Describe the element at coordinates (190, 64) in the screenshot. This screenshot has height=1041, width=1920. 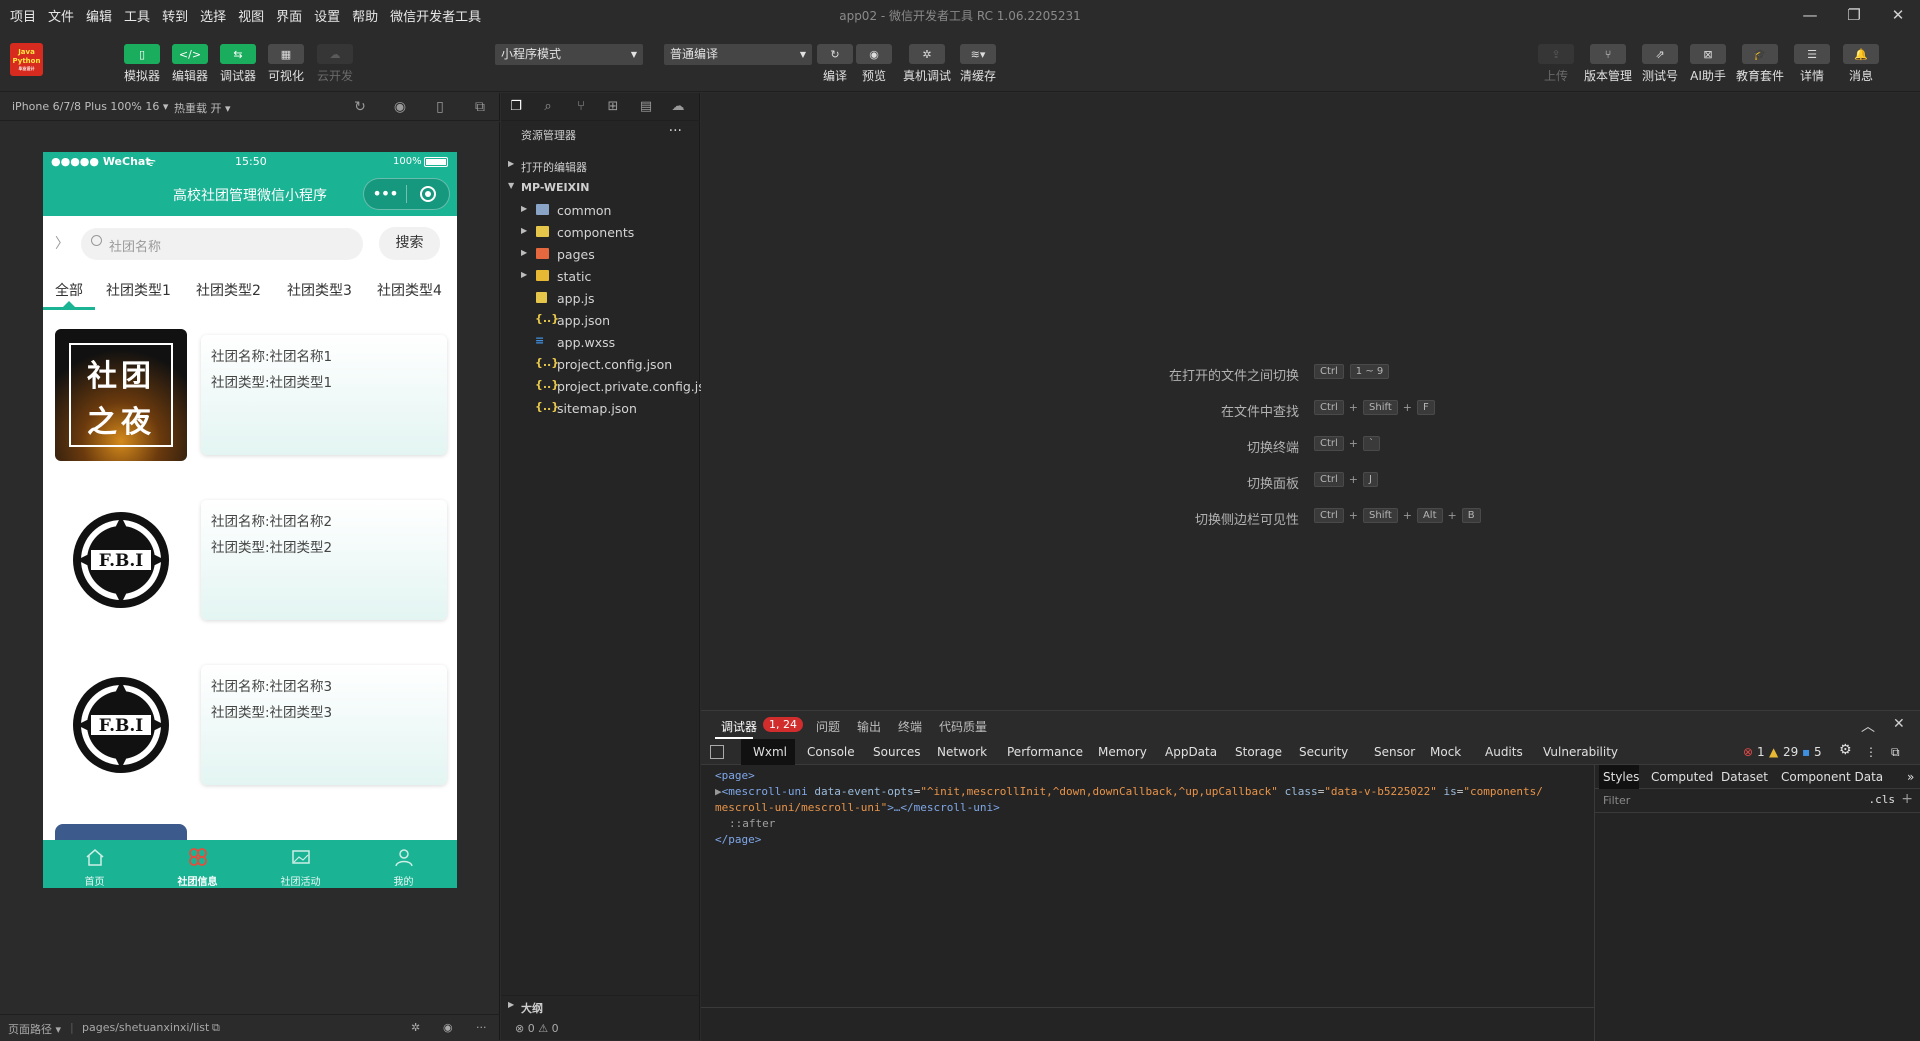
I see `editor-button: </> 编辑器` at that location.